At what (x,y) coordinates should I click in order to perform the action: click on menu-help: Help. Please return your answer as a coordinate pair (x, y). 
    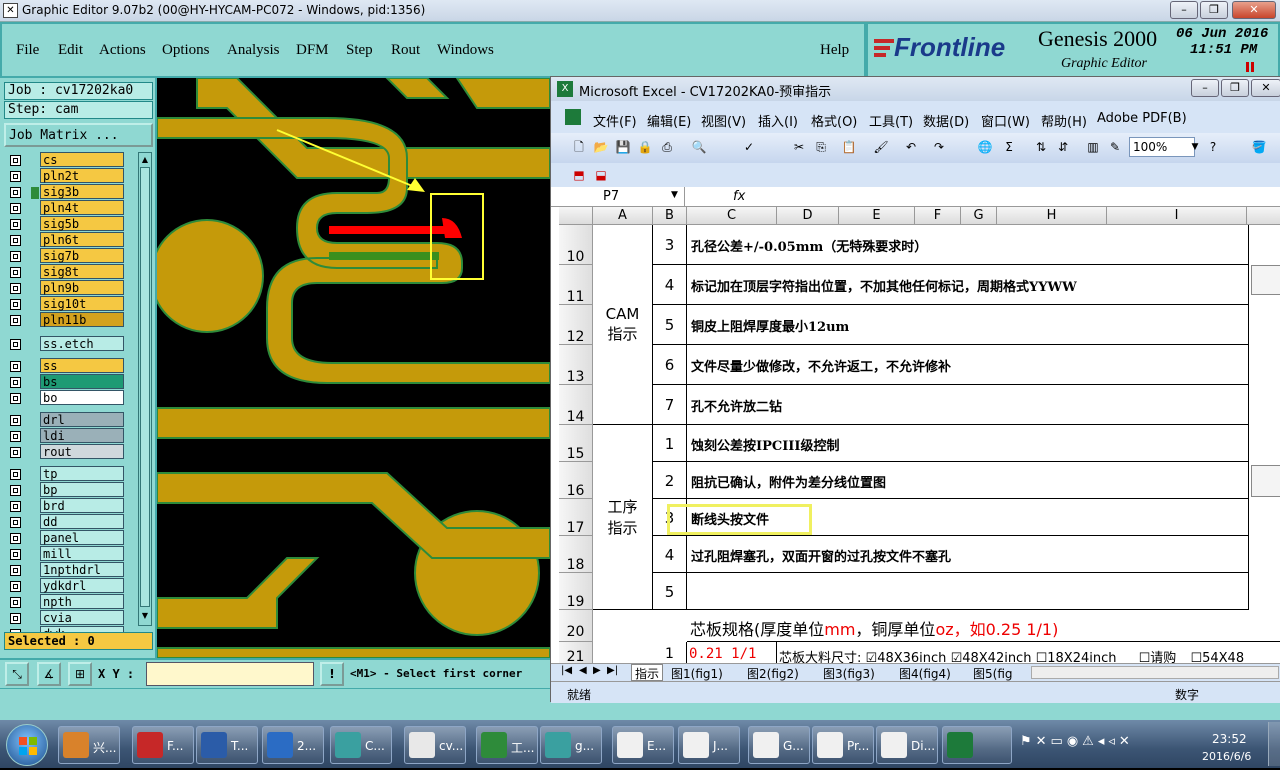
    Looking at the image, I should click on (834, 50).